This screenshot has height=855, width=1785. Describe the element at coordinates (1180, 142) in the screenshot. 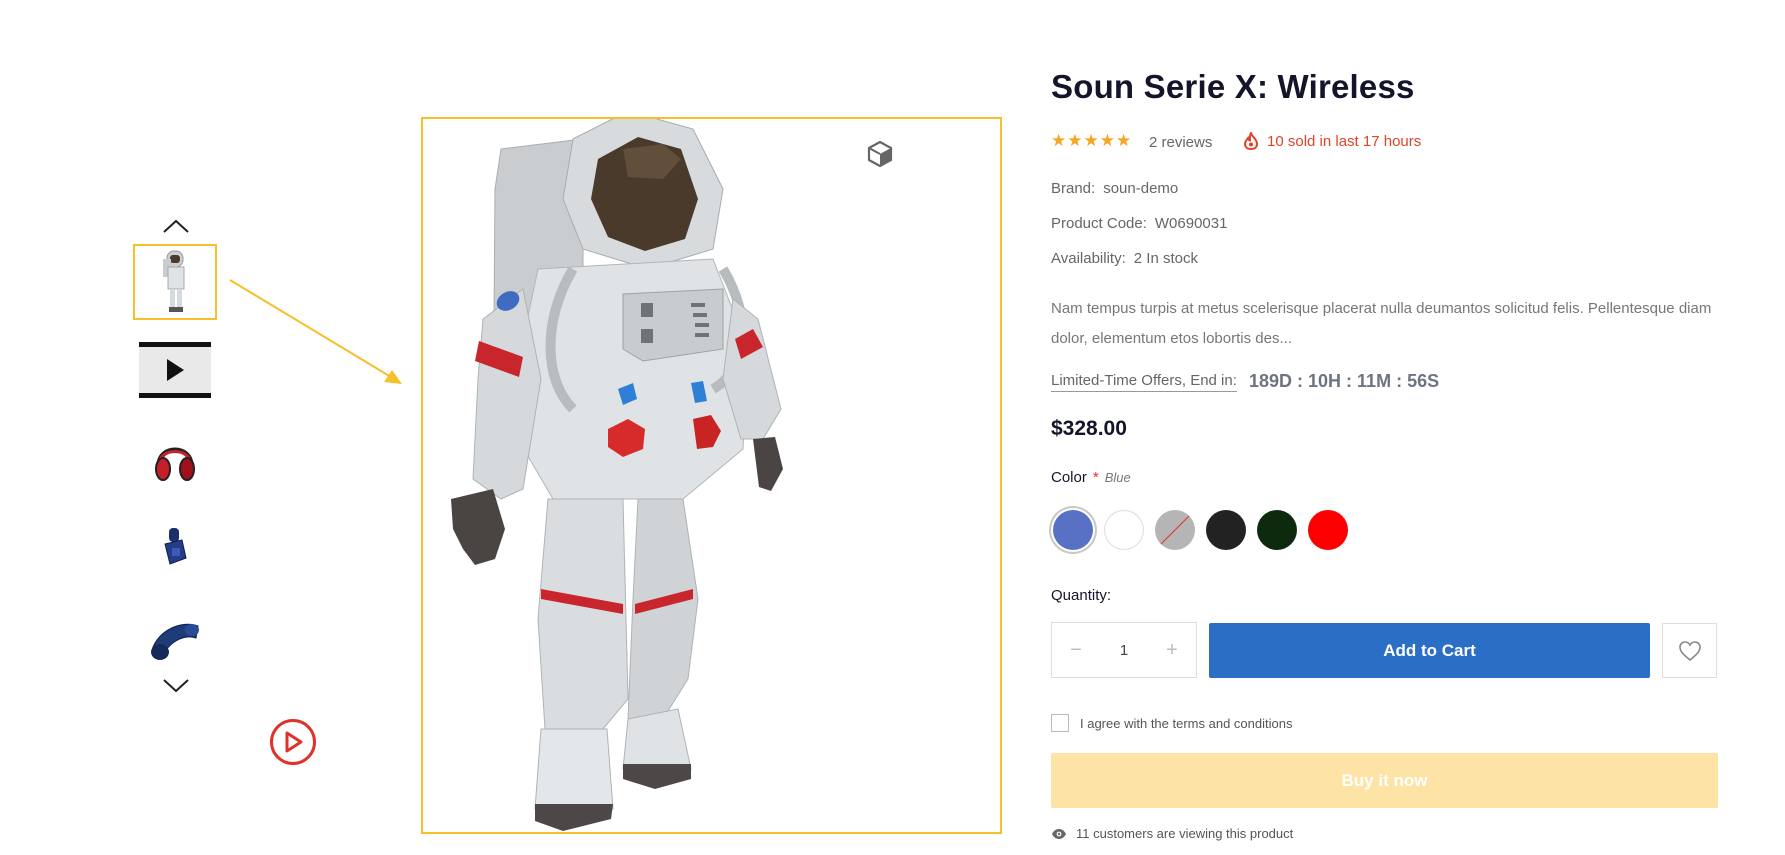

I see `reviews-link: 2 reviews` at that location.